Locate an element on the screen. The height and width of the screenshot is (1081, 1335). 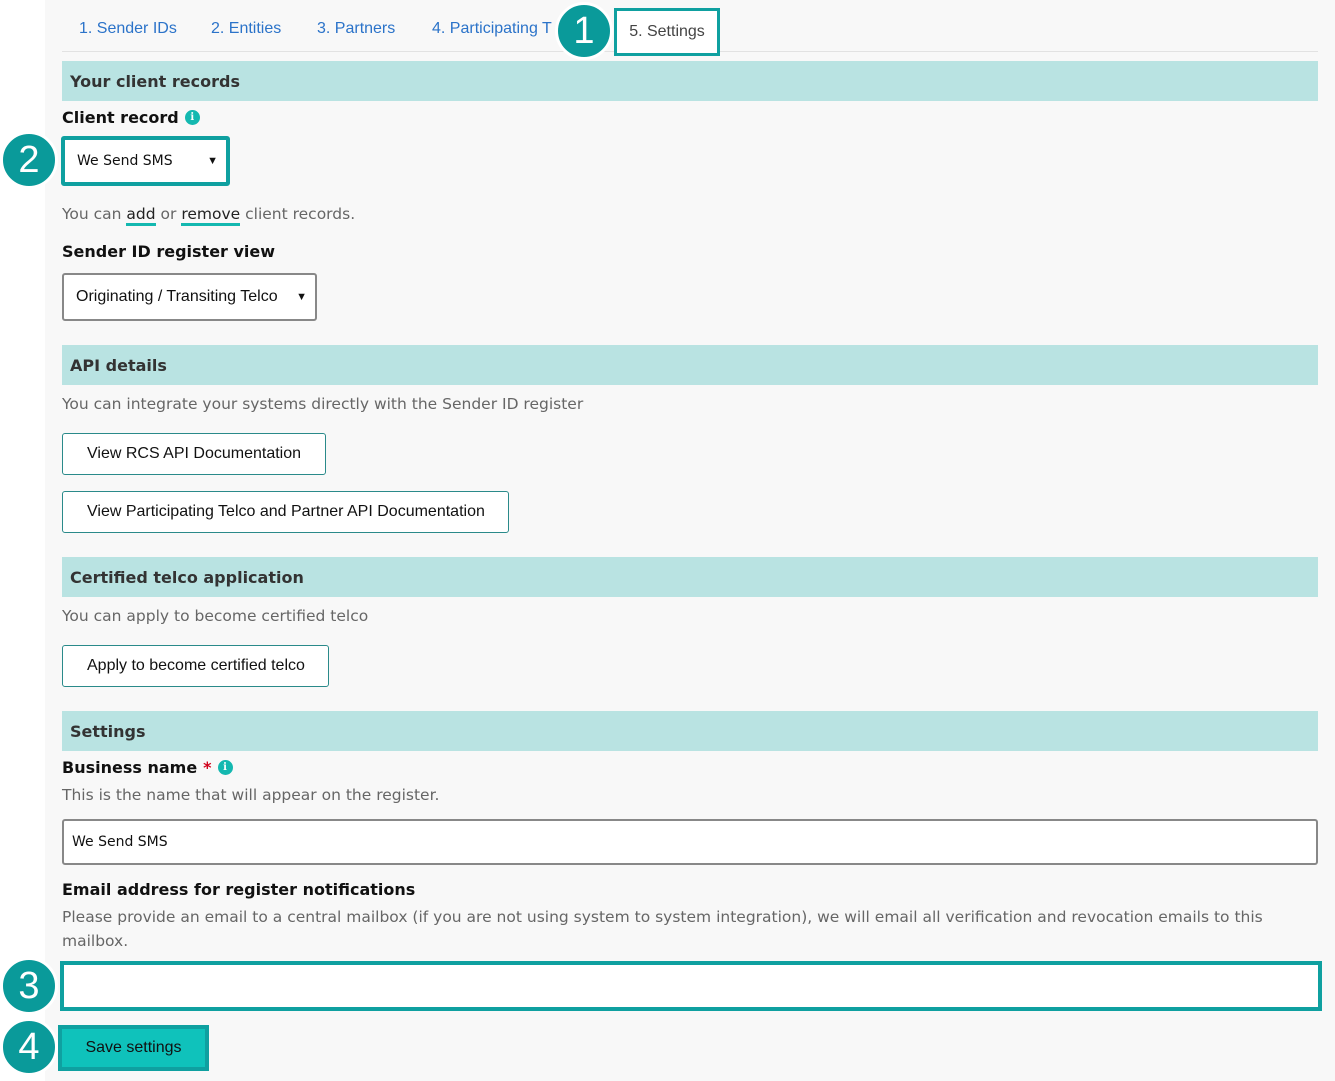
step-marker-2: 2 is located at coordinates (29, 160).